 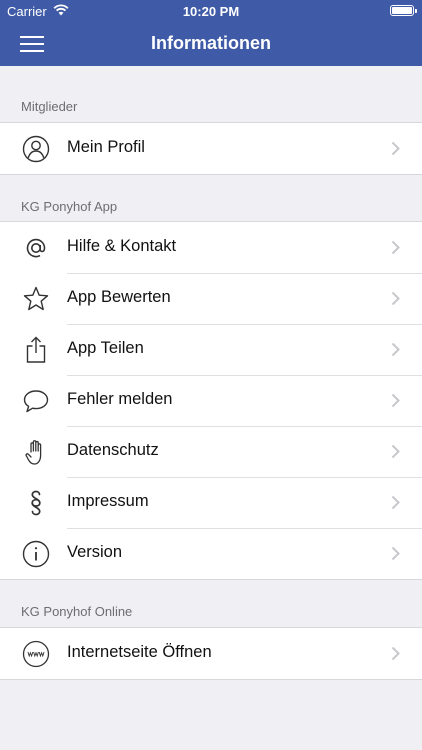 I want to click on hamburger-menu-icon, so click(x=32, y=43).